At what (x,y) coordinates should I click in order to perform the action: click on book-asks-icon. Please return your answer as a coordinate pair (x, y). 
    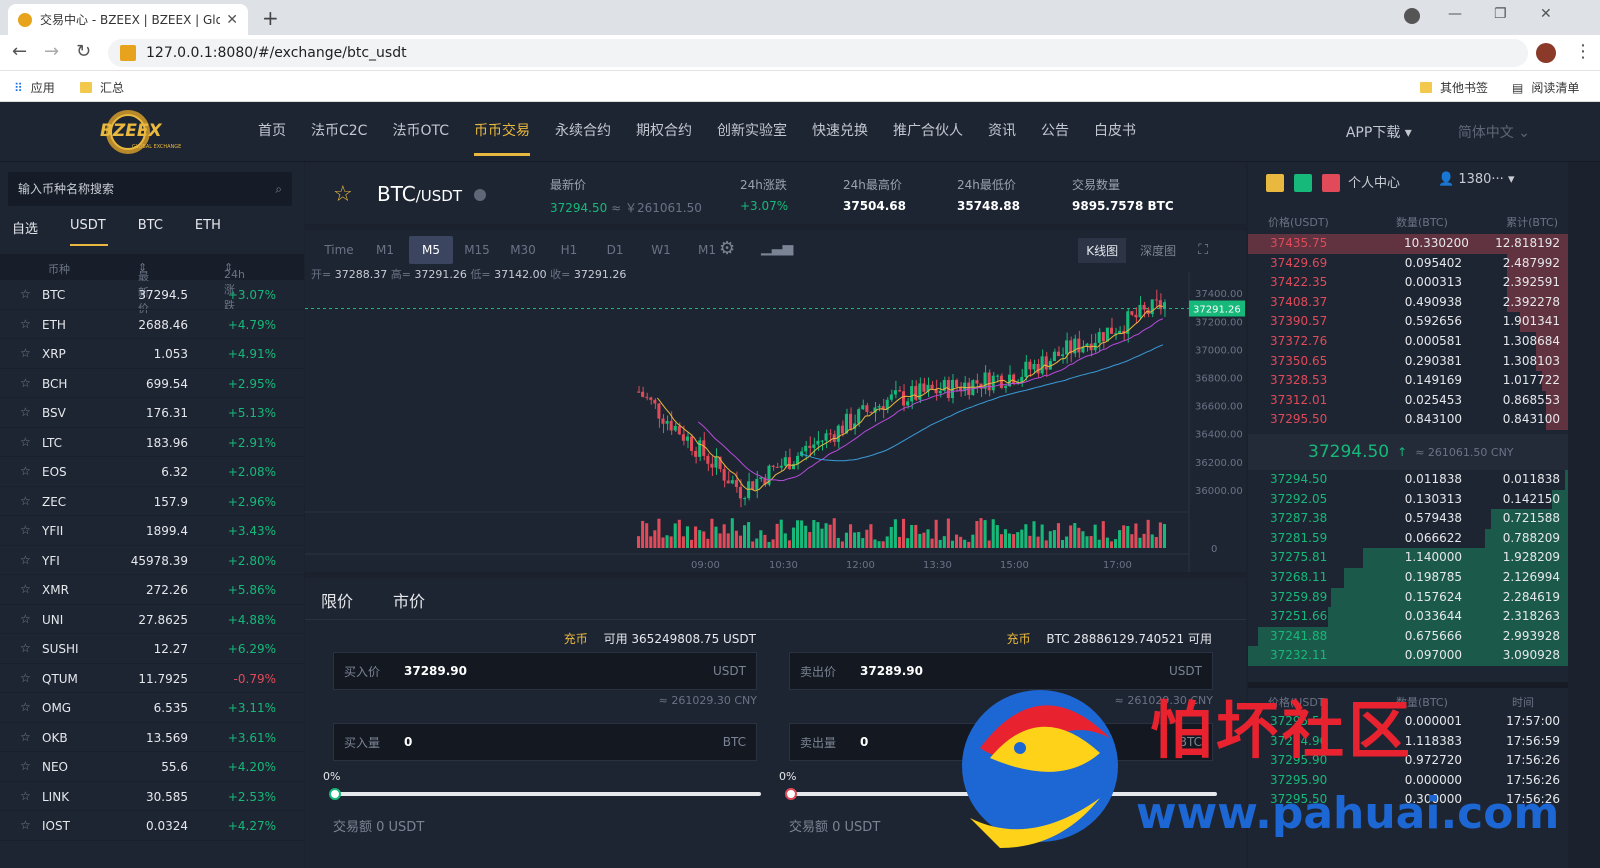
    Looking at the image, I should click on (1331, 183).